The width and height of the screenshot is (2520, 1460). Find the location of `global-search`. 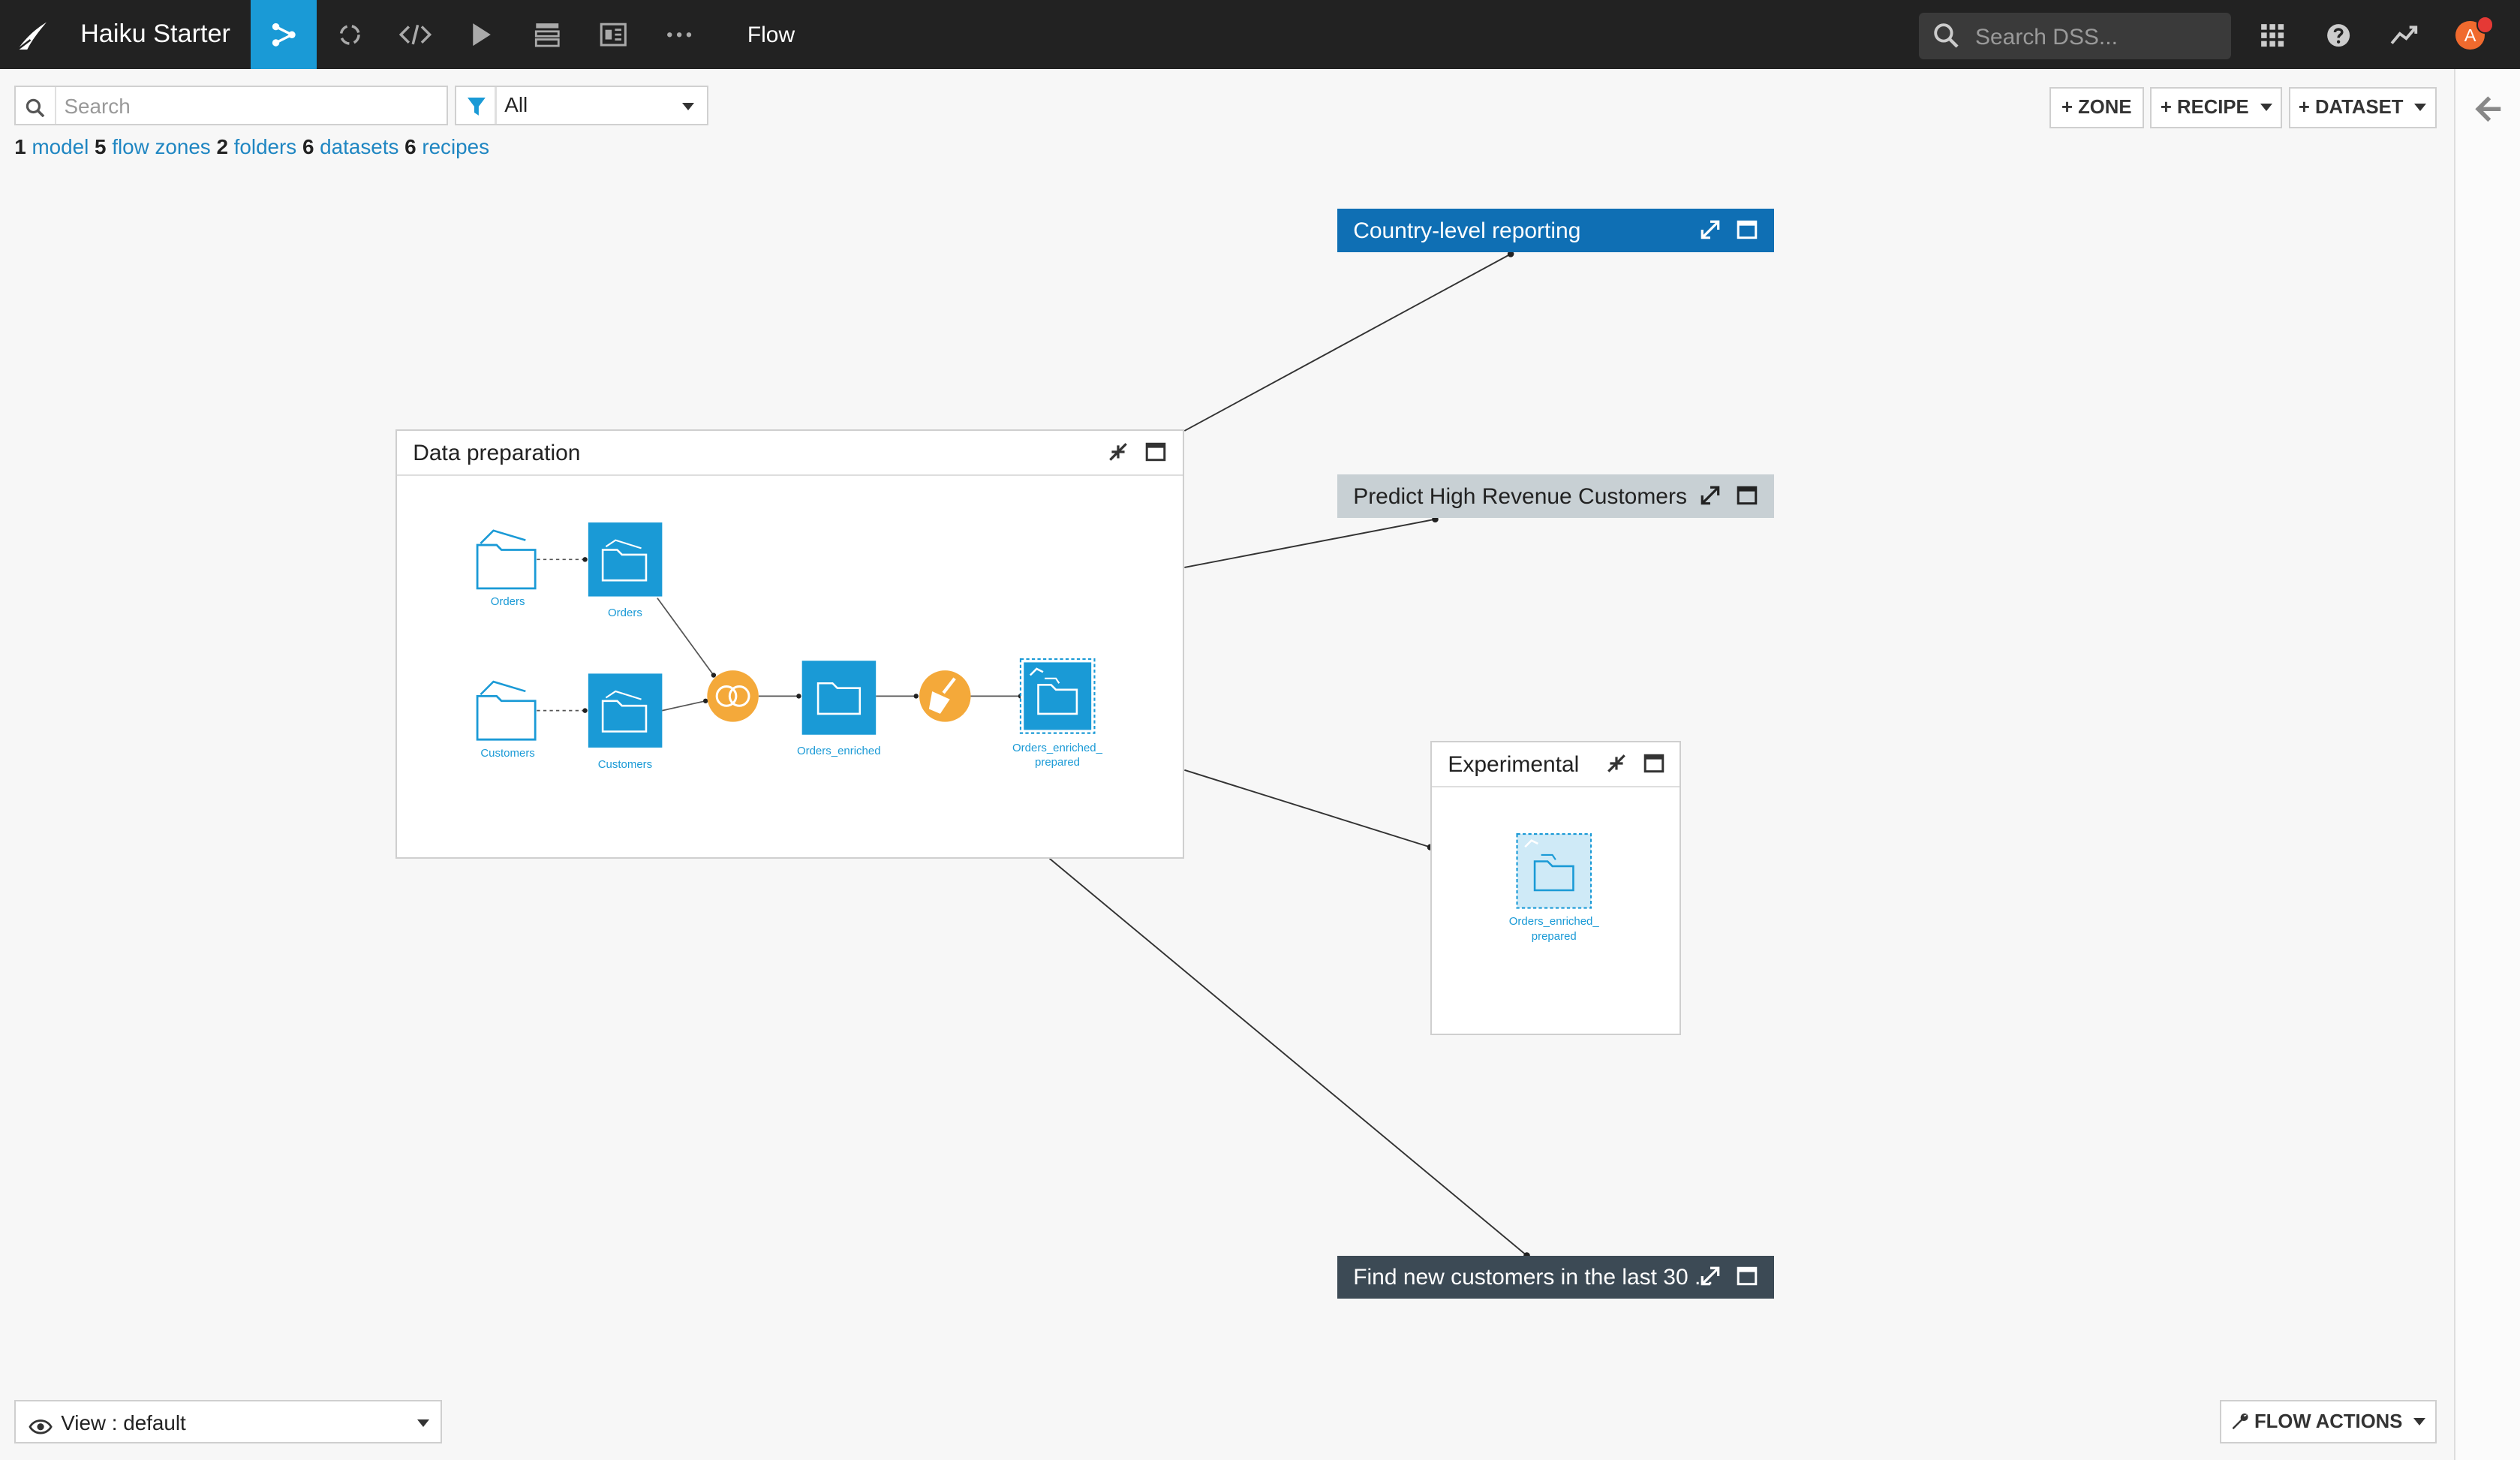

global-search is located at coordinates (2075, 38).